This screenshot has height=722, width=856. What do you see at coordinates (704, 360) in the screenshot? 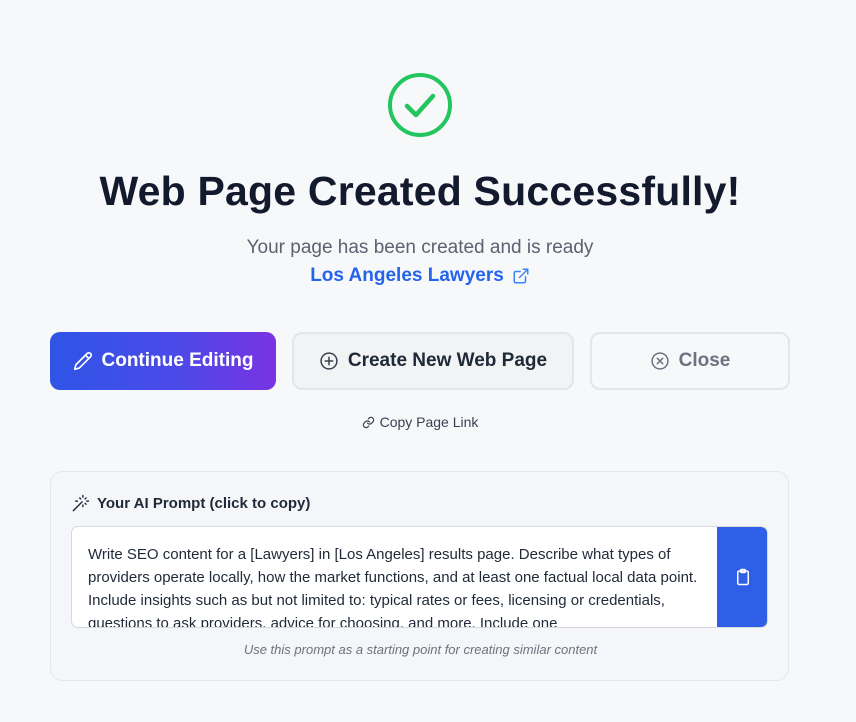
I see `close-label: Close` at bounding box center [704, 360].